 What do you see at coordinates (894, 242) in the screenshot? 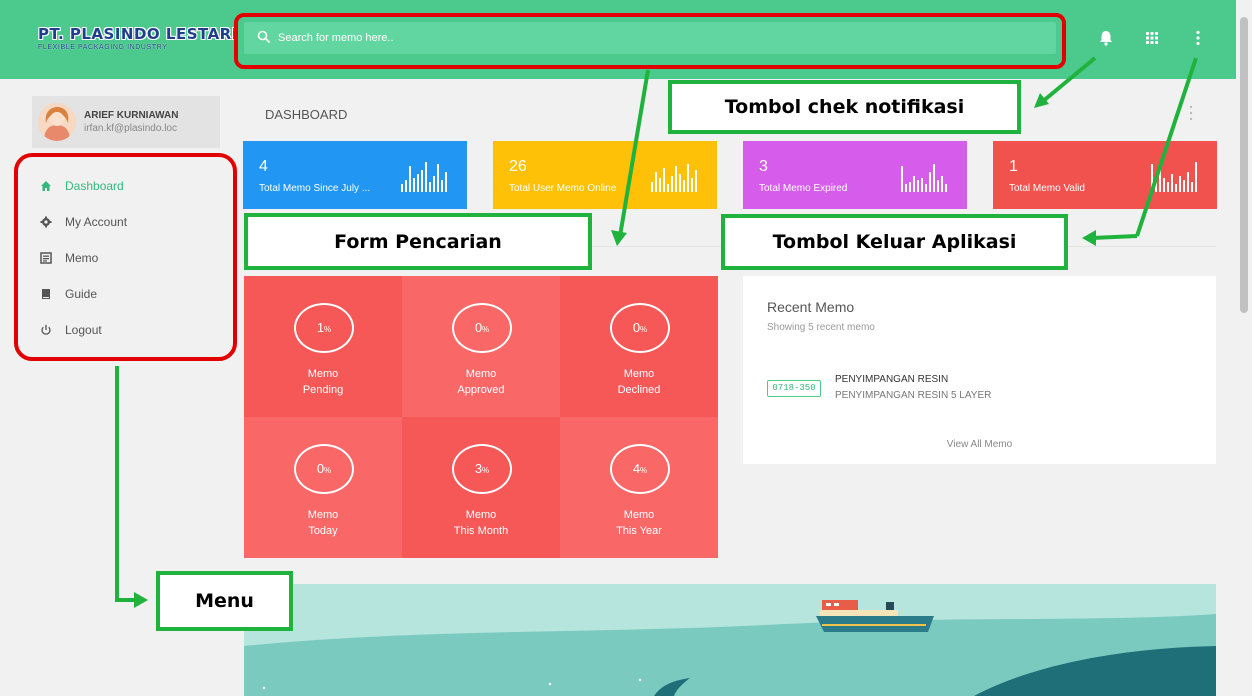
I see `annotation-logout: Tombol Keluar Aplikasi` at bounding box center [894, 242].